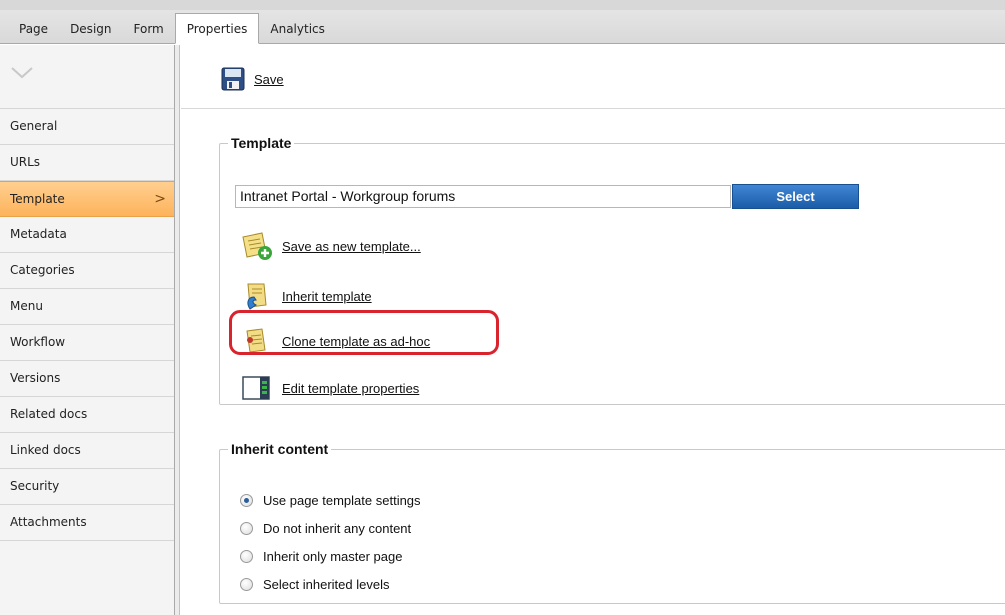 The height and width of the screenshot is (615, 1005). I want to click on sidebar-item-label: Menu, so click(26, 306).